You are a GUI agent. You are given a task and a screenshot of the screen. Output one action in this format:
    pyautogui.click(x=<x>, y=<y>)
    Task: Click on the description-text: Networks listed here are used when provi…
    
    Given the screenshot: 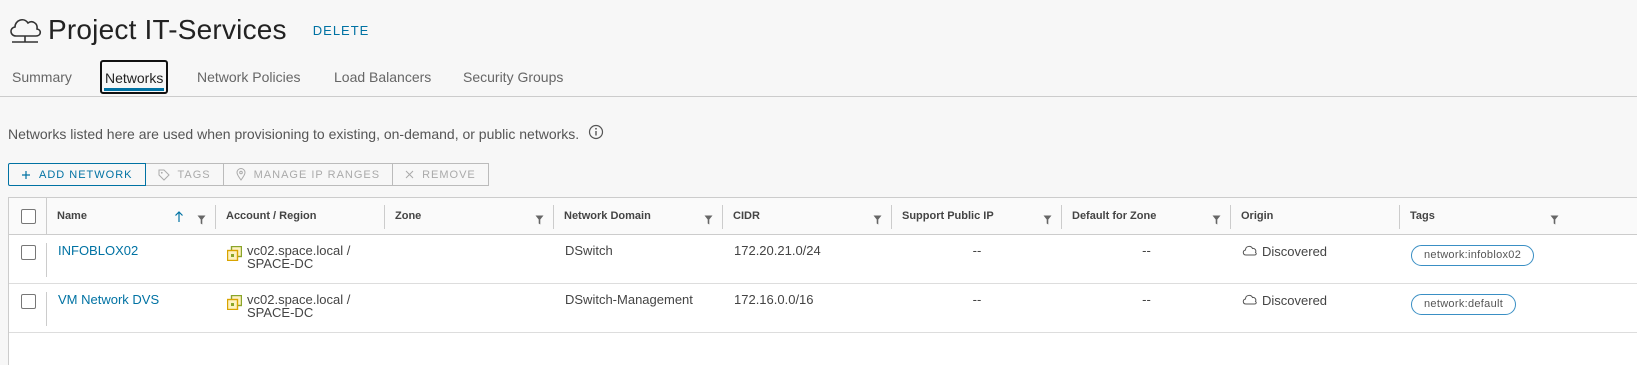 What is the action you would take?
    pyautogui.click(x=294, y=133)
    